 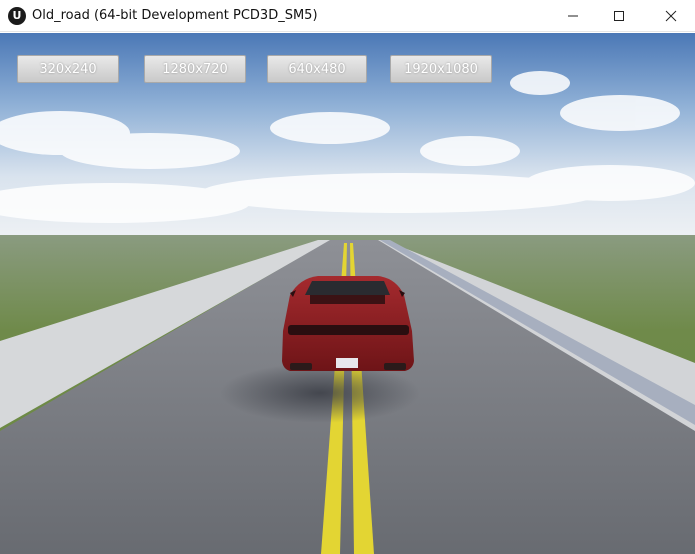 What do you see at coordinates (175, 15) in the screenshot?
I see `window-title: Old_road (64-bit Development PCD3D_SM5)` at bounding box center [175, 15].